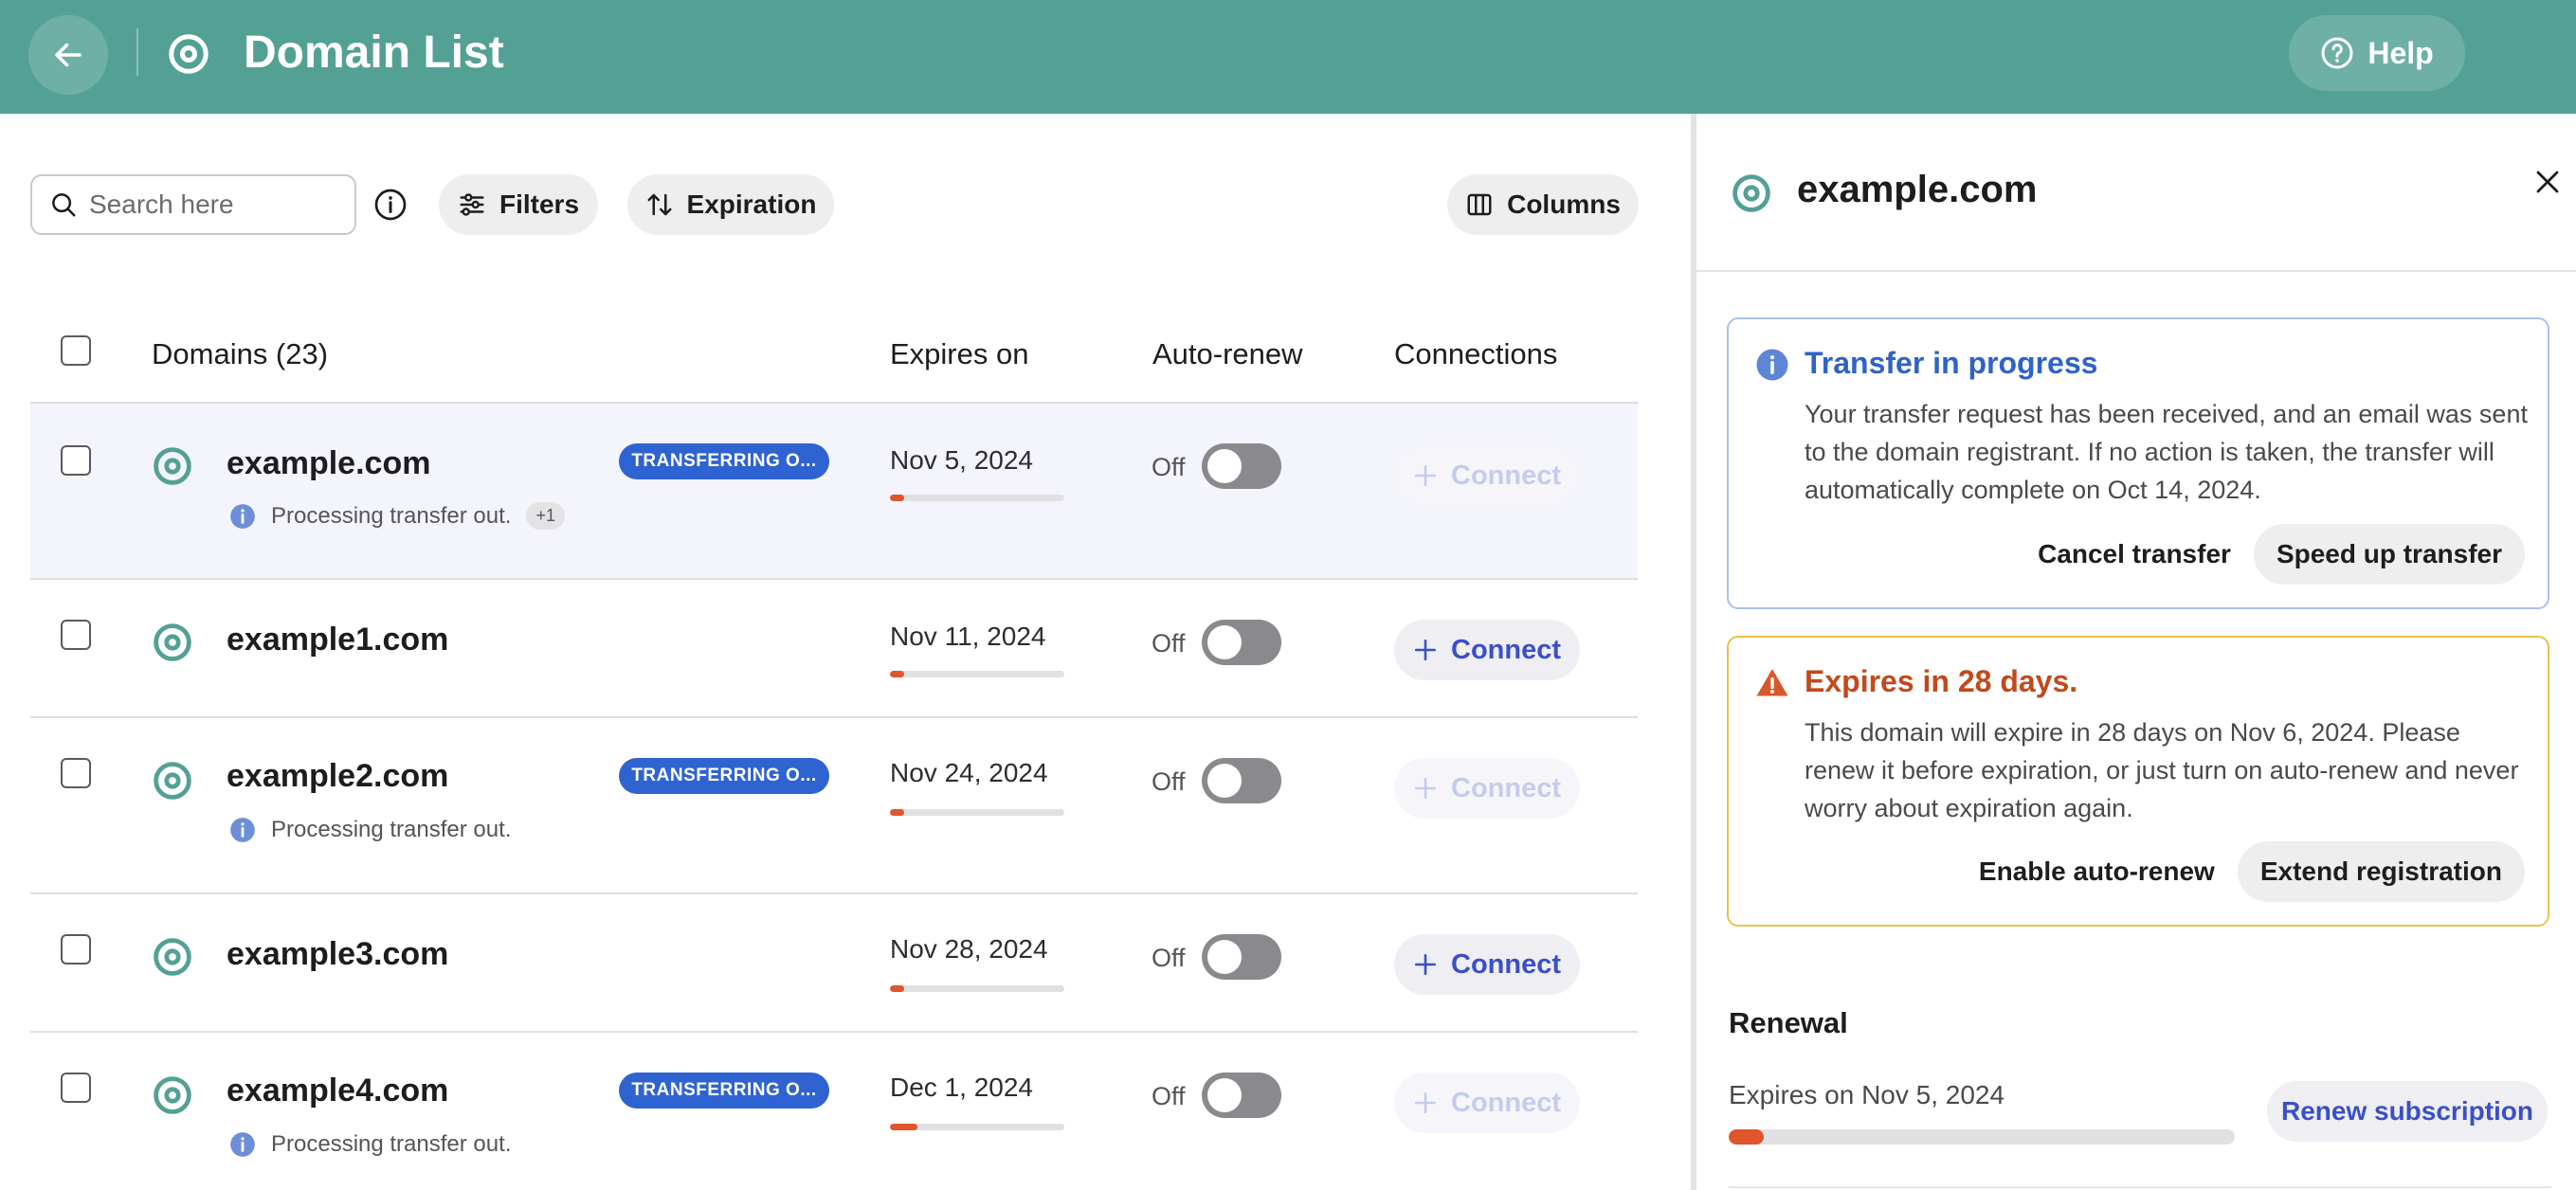 The height and width of the screenshot is (1190, 2576). What do you see at coordinates (2097, 871) in the screenshot?
I see `enable-autorenew-button: Enable auto-renew` at bounding box center [2097, 871].